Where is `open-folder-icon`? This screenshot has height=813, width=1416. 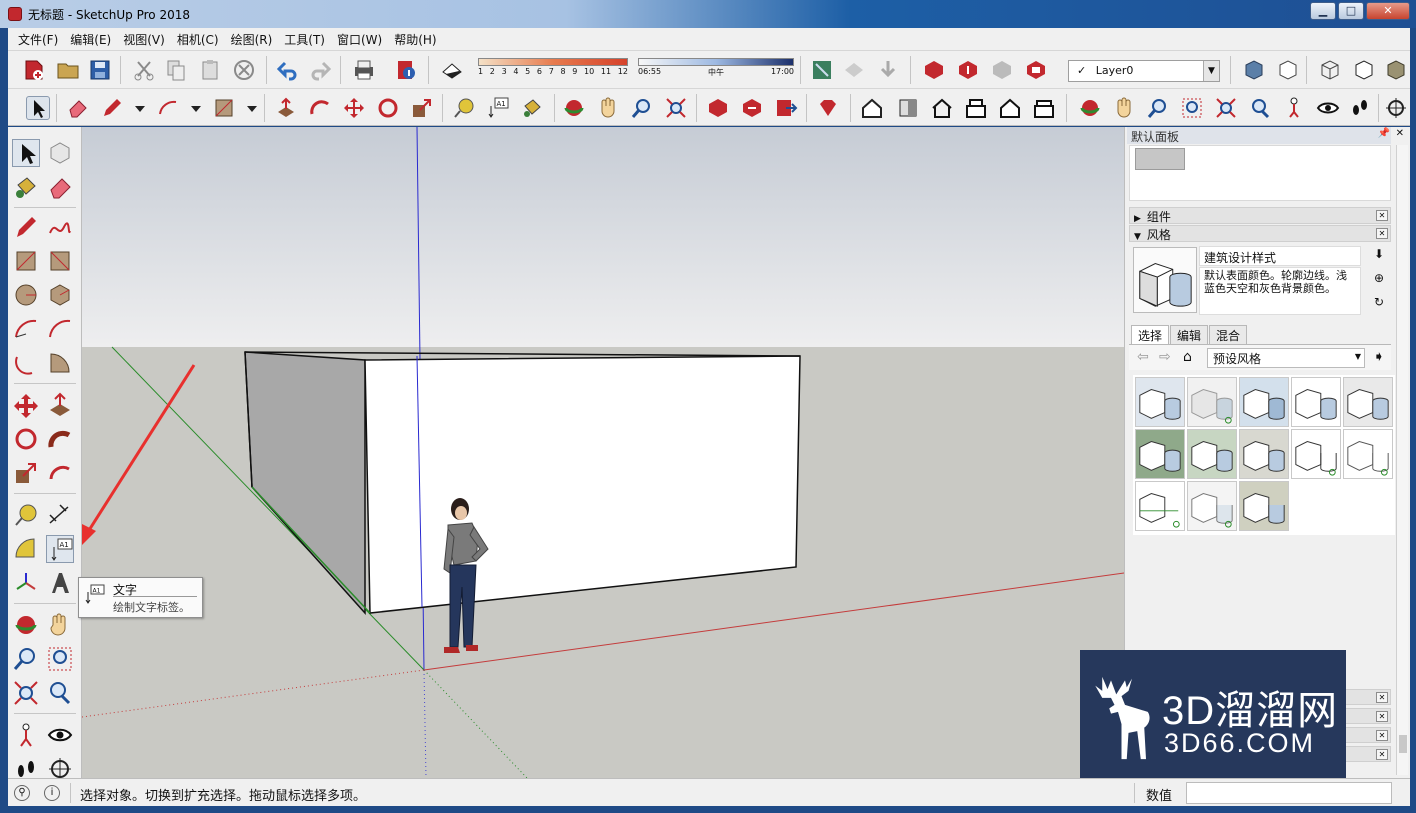
open-folder-icon is located at coordinates (68, 70).